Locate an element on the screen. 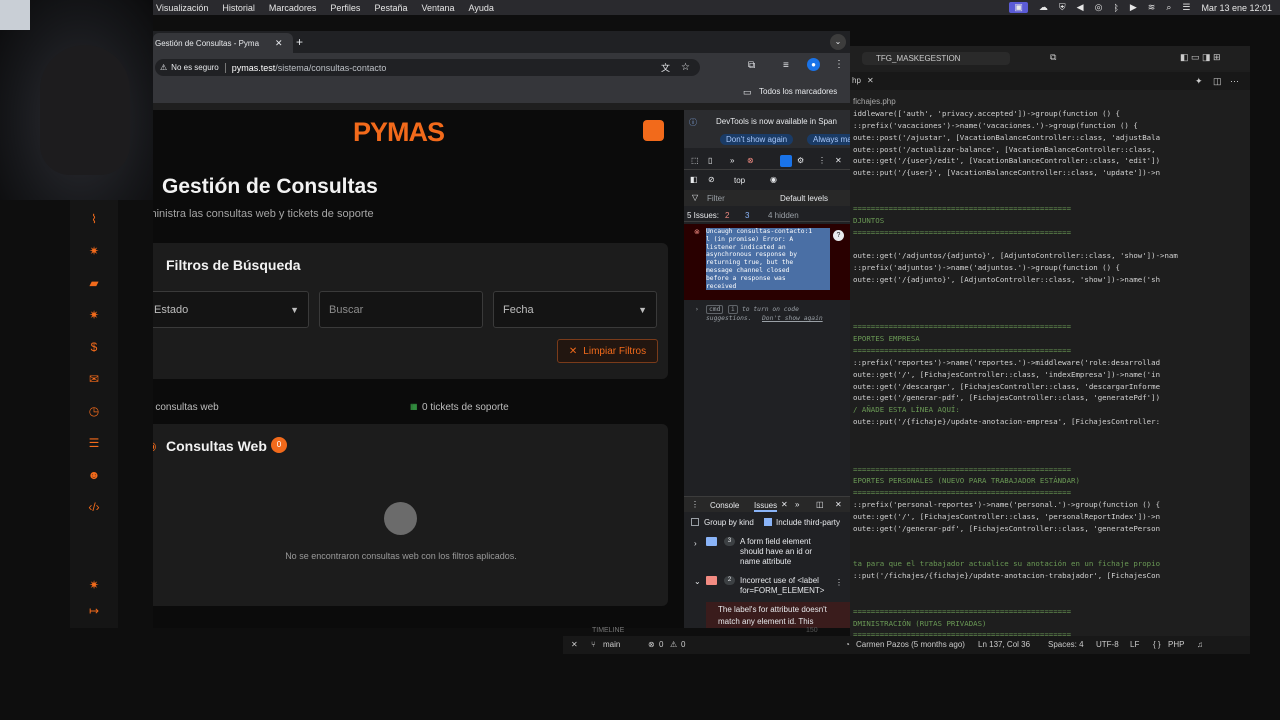 Image resolution: width=1280 pixels, height=720 pixels. code-line: DMINISTRACIÓN (RUTAS PRIVADAS) is located at coordinates (920, 623).